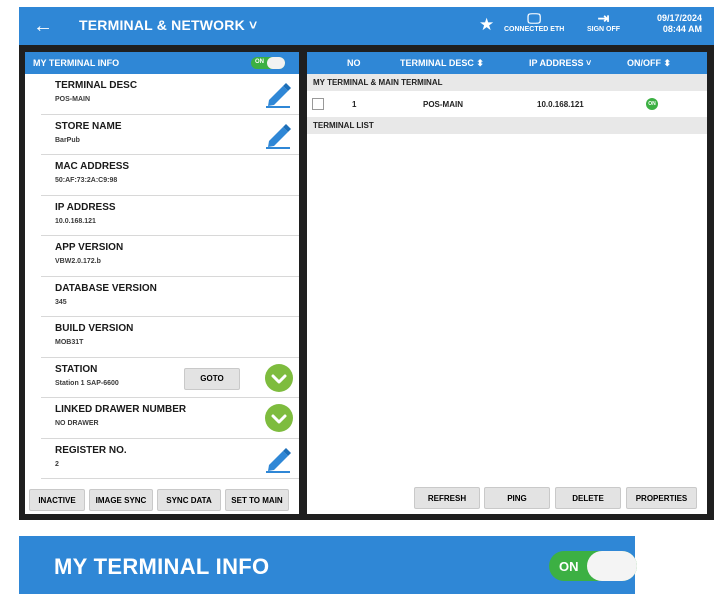 Image resolution: width=720 pixels, height=594 pixels. I want to click on info-row-label: IP ADDRESS, so click(85, 207).